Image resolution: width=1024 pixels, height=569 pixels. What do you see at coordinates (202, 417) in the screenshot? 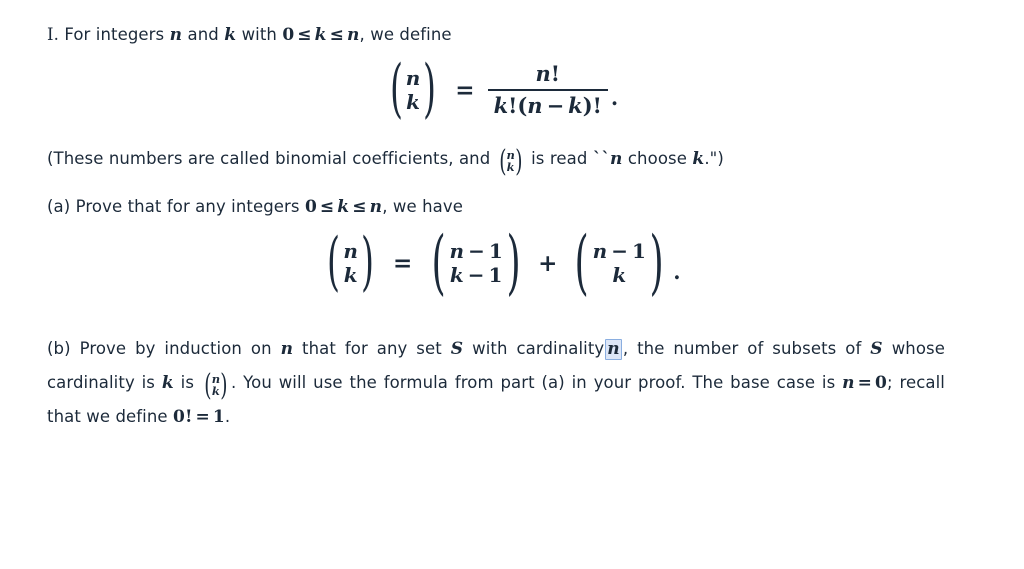
I see `part-b-fact-equals: =` at bounding box center [202, 417].